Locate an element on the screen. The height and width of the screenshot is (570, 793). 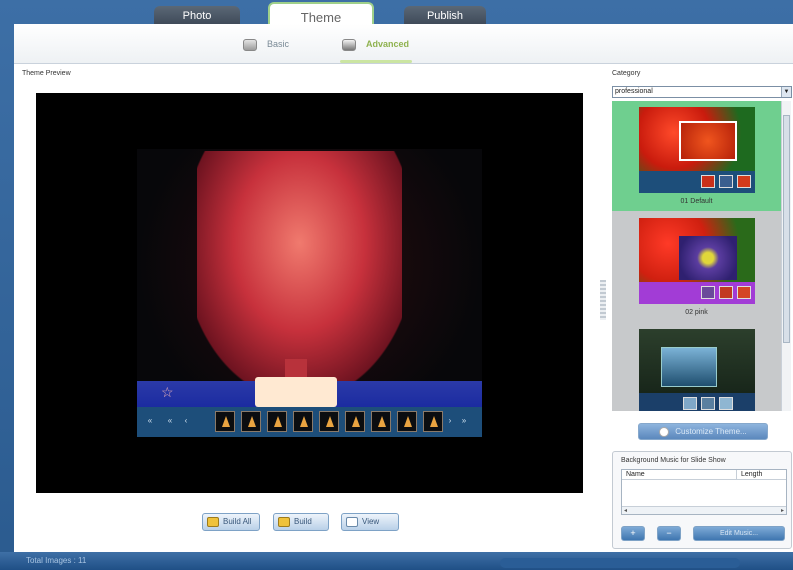
theme-item-pink: 02 pink is located at coordinates (696, 267).